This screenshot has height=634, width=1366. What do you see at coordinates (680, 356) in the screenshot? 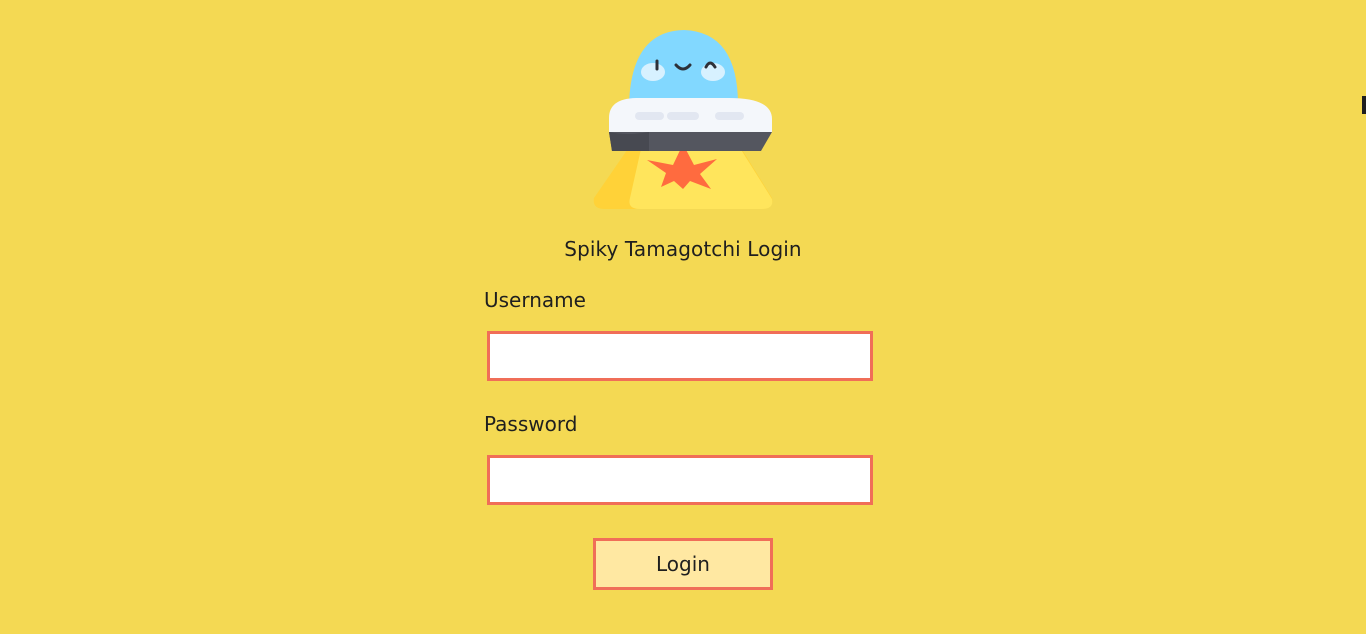
I see `username-input` at bounding box center [680, 356].